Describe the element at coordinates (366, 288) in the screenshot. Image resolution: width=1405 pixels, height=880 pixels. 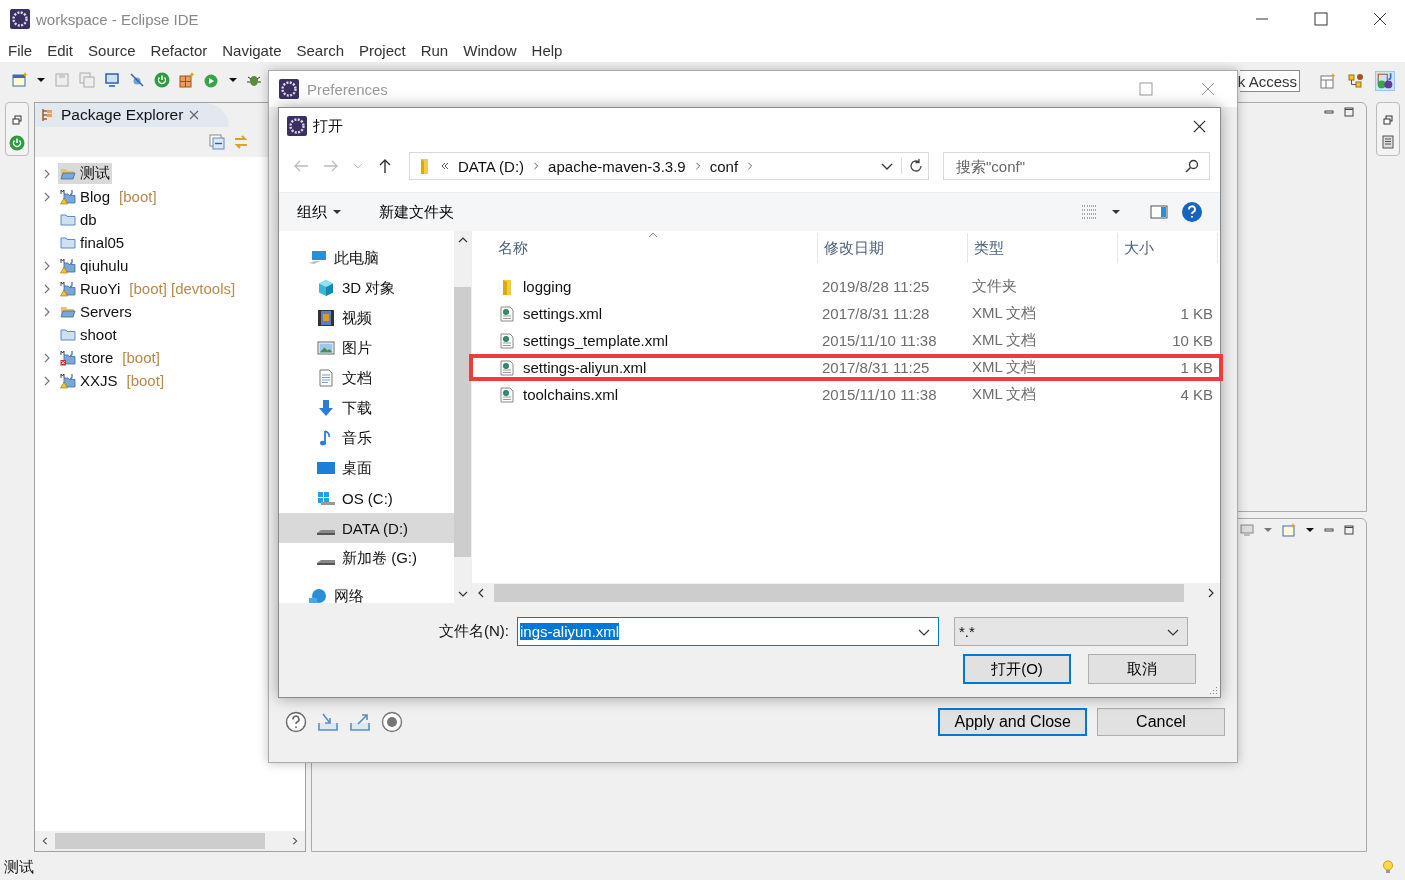
I see `navigation-item: 3D 对象` at that location.